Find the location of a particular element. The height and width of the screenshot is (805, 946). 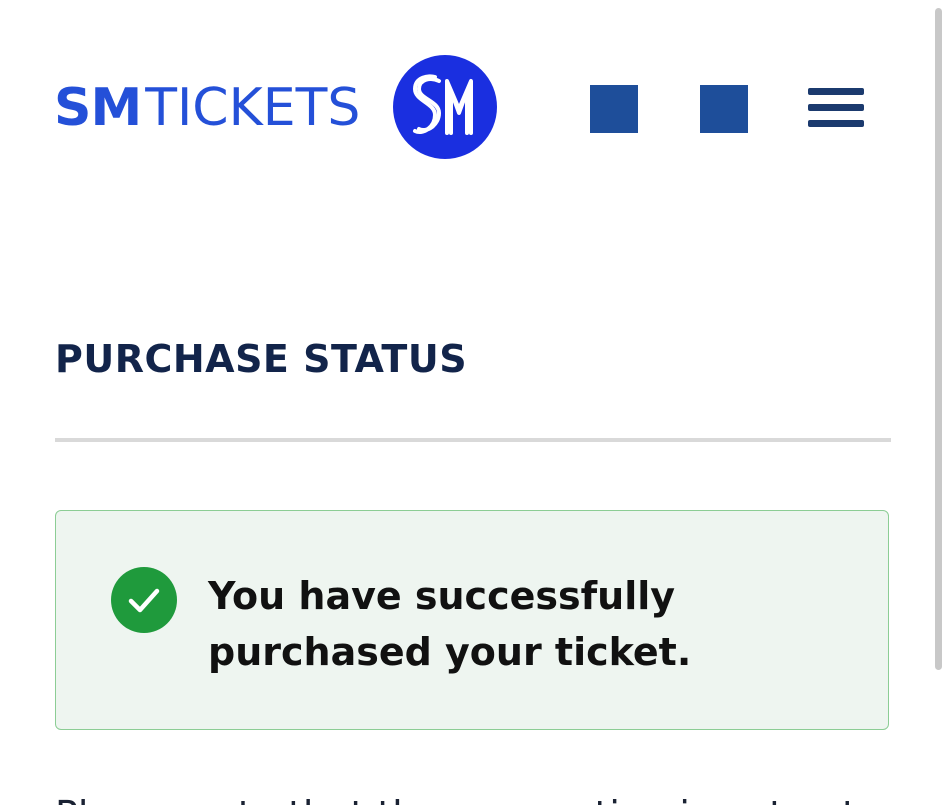

scrollbar-thumb is located at coordinates (938, 339).